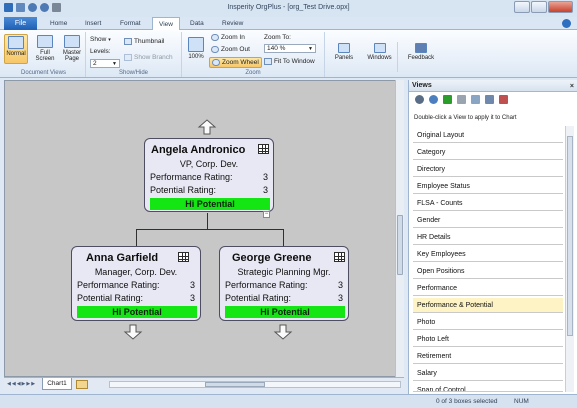  I want to click on ribbon-tabs: File Home Insert Format View Data Review, so click(288, 24).